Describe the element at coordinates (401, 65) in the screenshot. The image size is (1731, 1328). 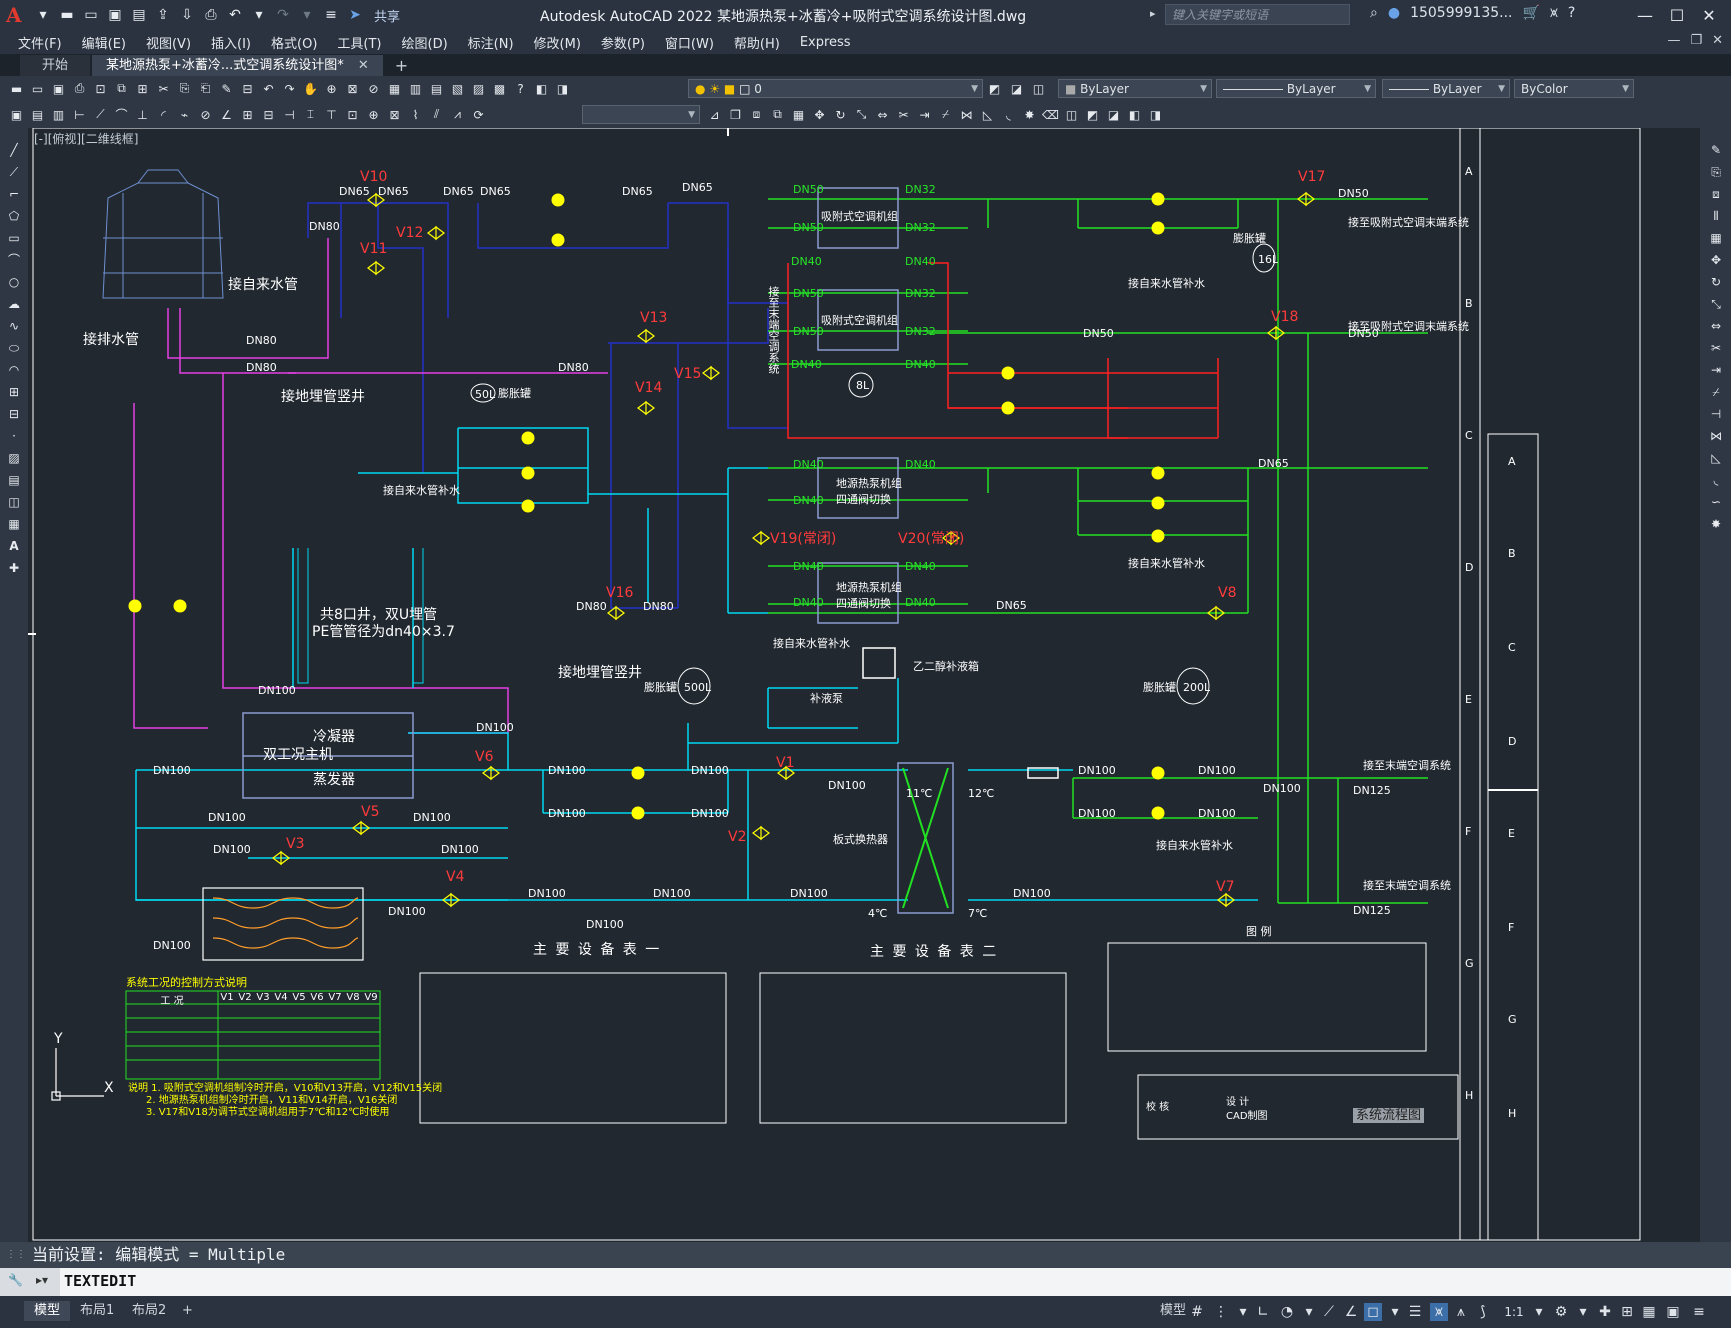
I see `new-tab-button: +` at that location.